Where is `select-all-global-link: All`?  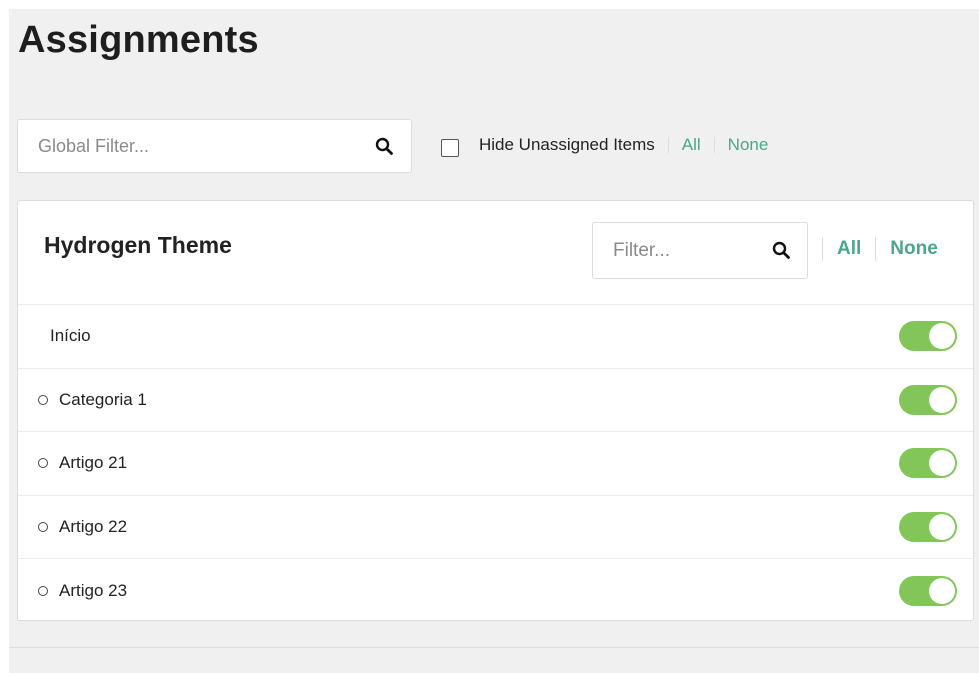 select-all-global-link: All is located at coordinates (691, 145).